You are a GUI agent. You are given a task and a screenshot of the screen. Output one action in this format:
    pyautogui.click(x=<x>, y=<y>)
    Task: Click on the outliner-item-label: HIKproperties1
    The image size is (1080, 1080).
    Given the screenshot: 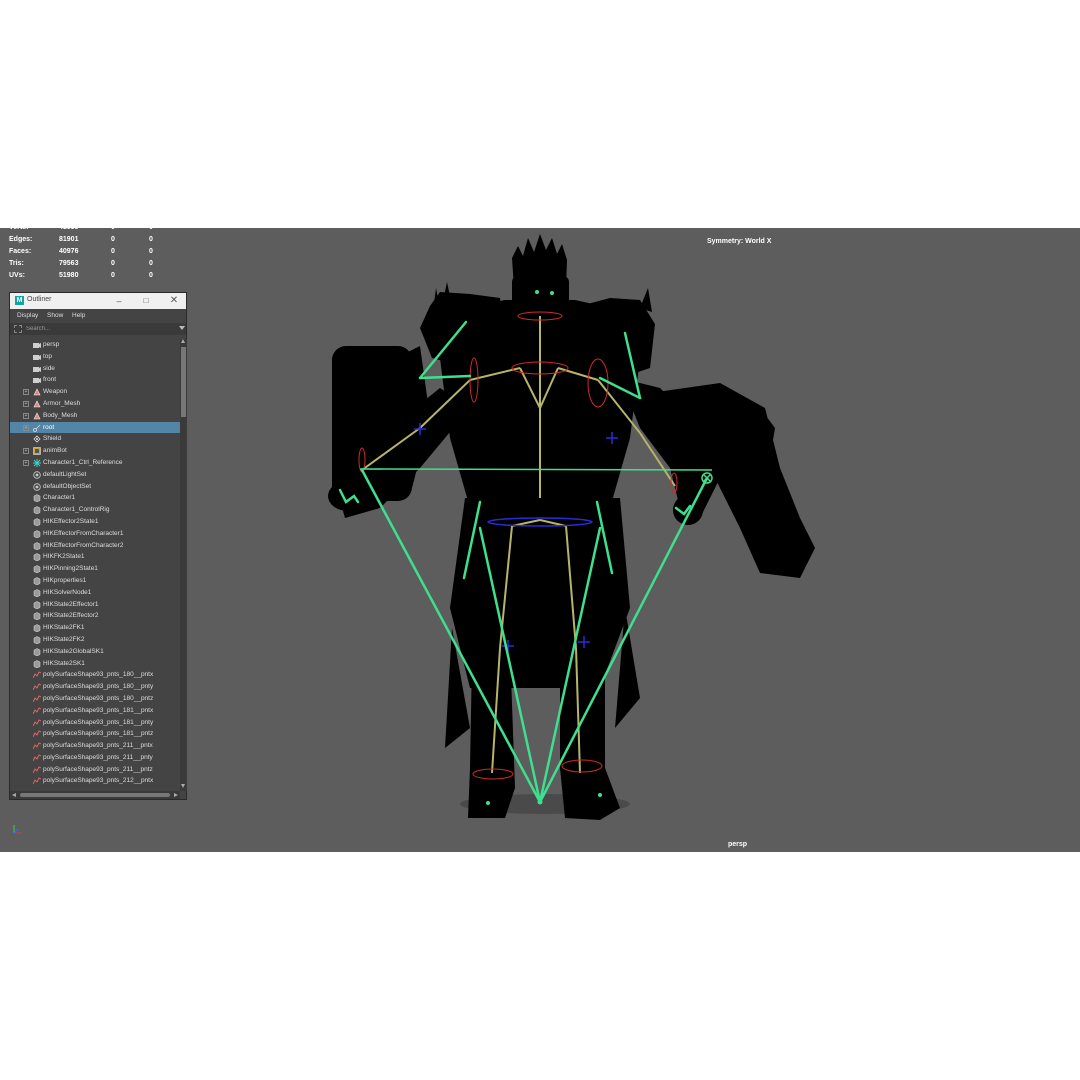 What is the action you would take?
    pyautogui.click(x=65, y=580)
    